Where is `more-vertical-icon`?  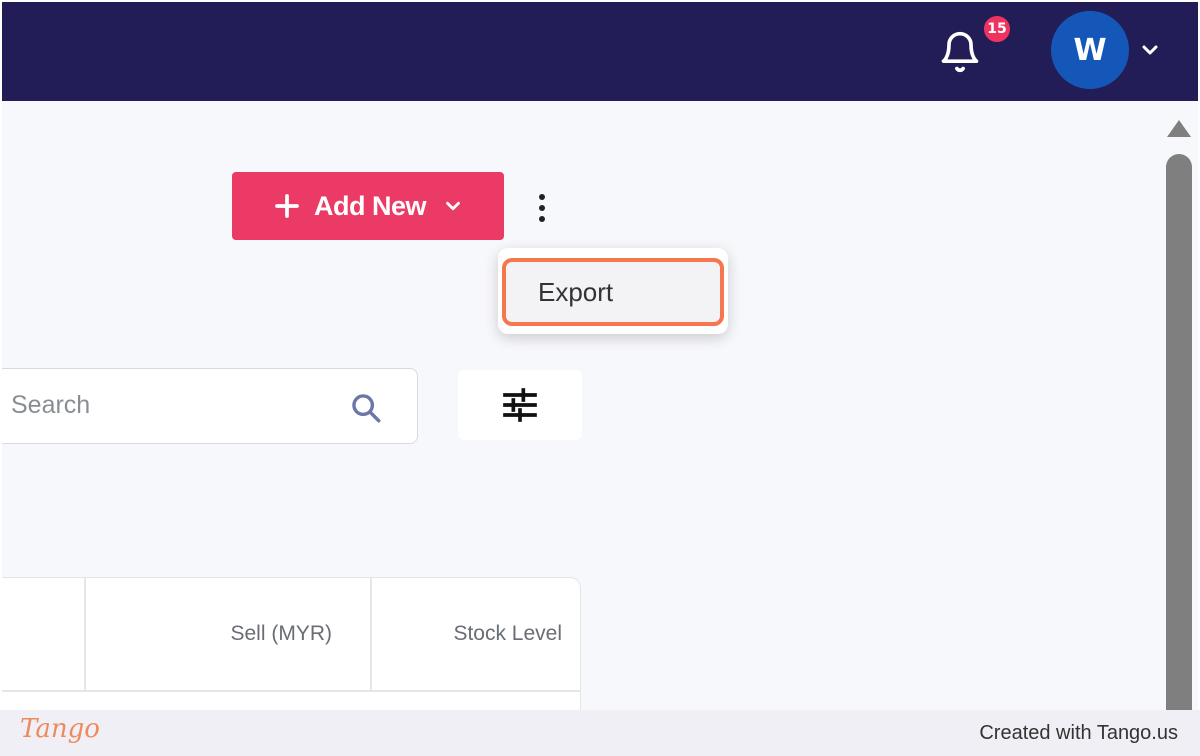 more-vertical-icon is located at coordinates (542, 197).